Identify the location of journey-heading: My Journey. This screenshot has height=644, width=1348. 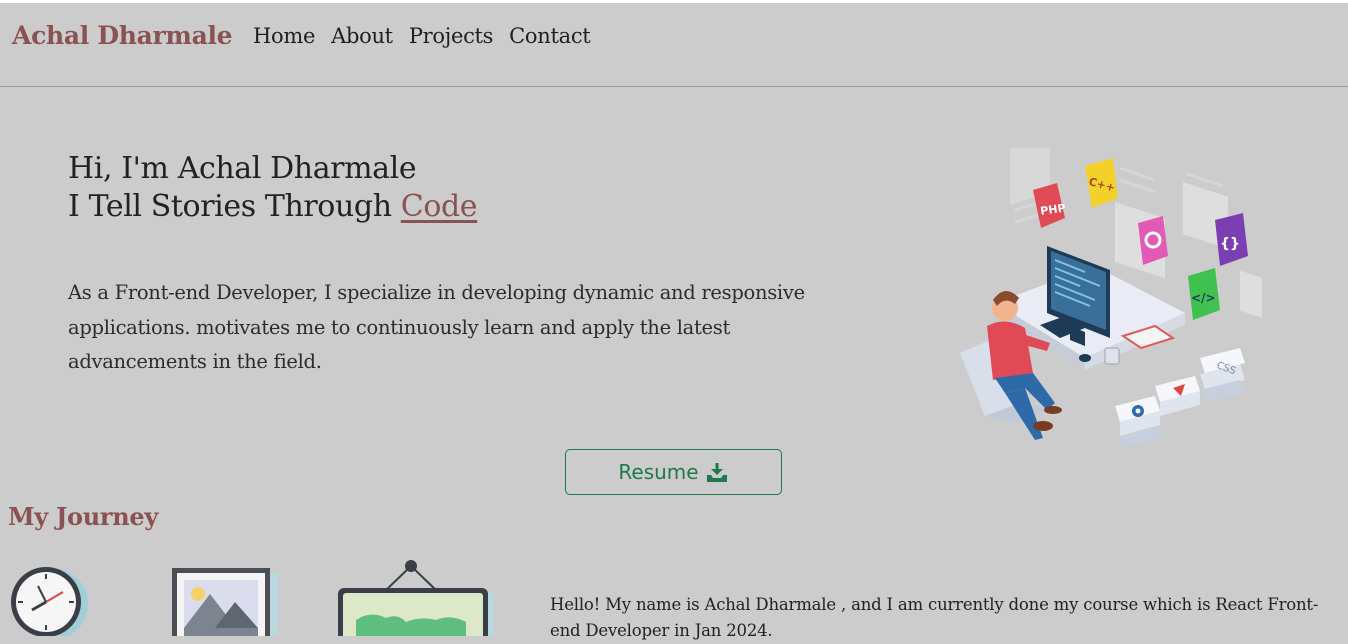
(83, 516).